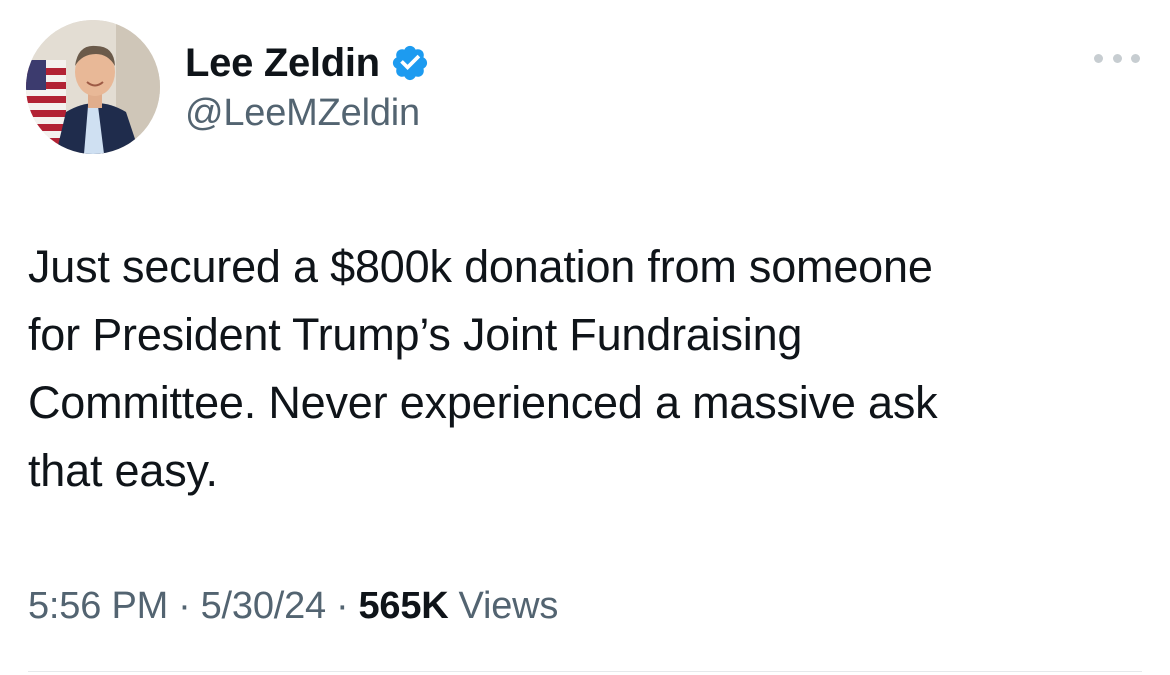  Describe the element at coordinates (302, 113) in the screenshot. I see `author-handle: @LeeMZeldin` at that location.